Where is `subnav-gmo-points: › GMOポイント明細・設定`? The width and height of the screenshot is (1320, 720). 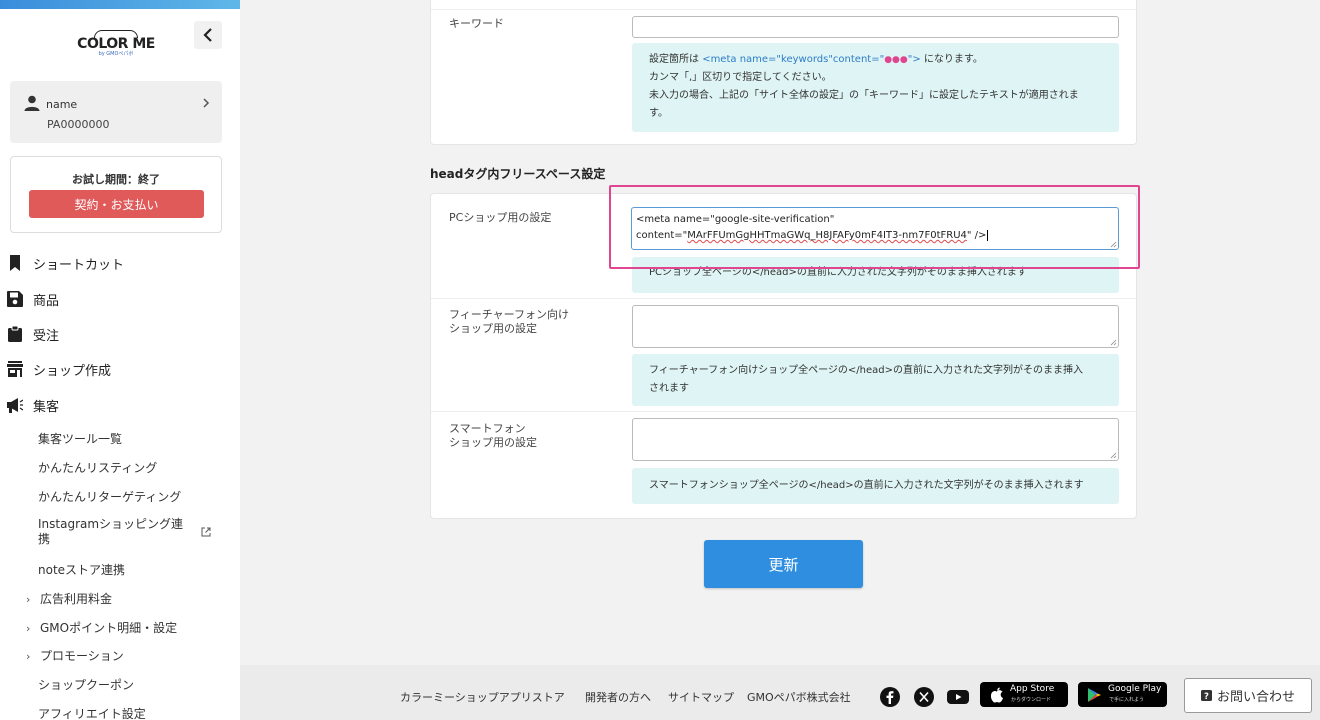
subnav-gmo-points: › GMOポイント明細・設定 is located at coordinates (101, 627).